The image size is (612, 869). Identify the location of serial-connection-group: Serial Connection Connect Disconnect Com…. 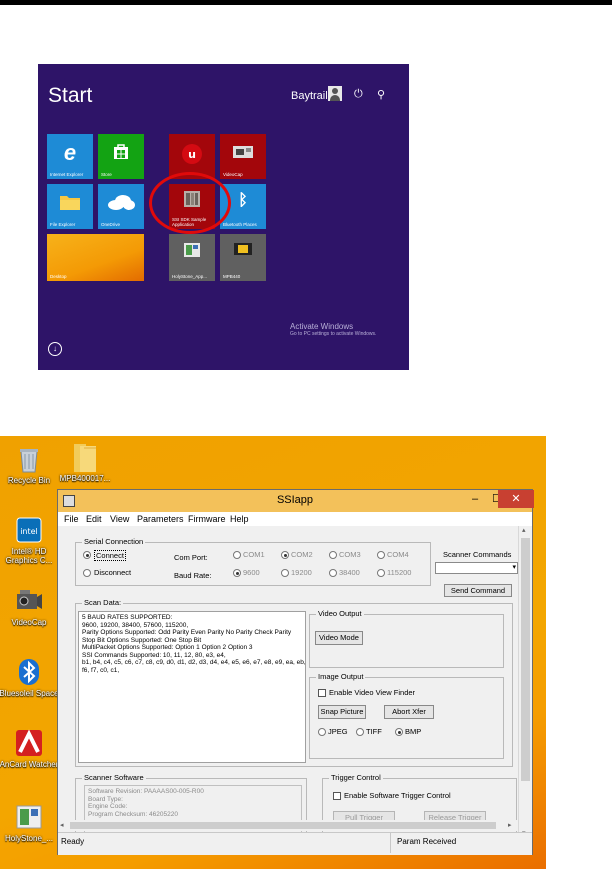
(253, 561).